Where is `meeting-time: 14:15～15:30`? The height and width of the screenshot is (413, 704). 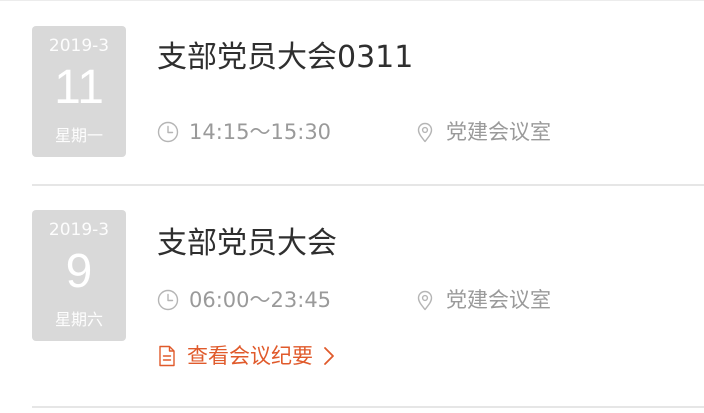
meeting-time: 14:15～15:30 is located at coordinates (285, 132).